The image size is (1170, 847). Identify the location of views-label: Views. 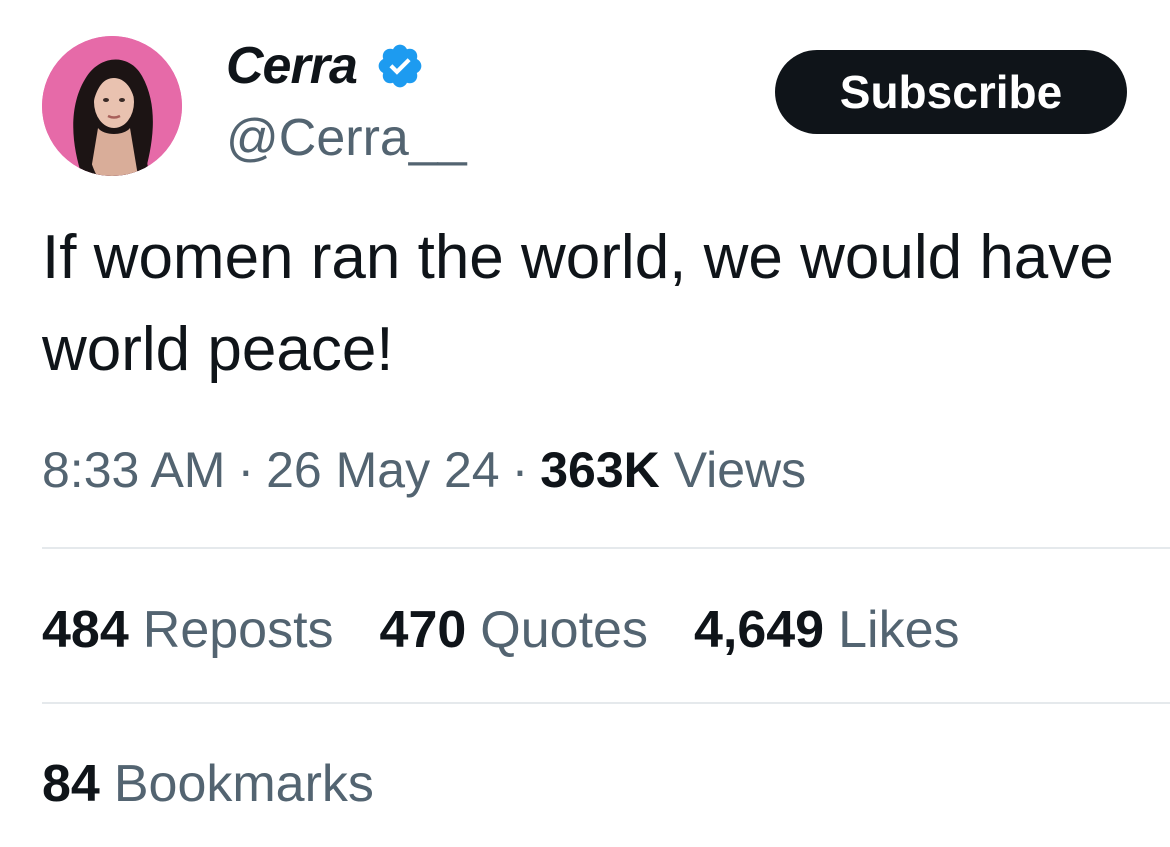
(740, 470).